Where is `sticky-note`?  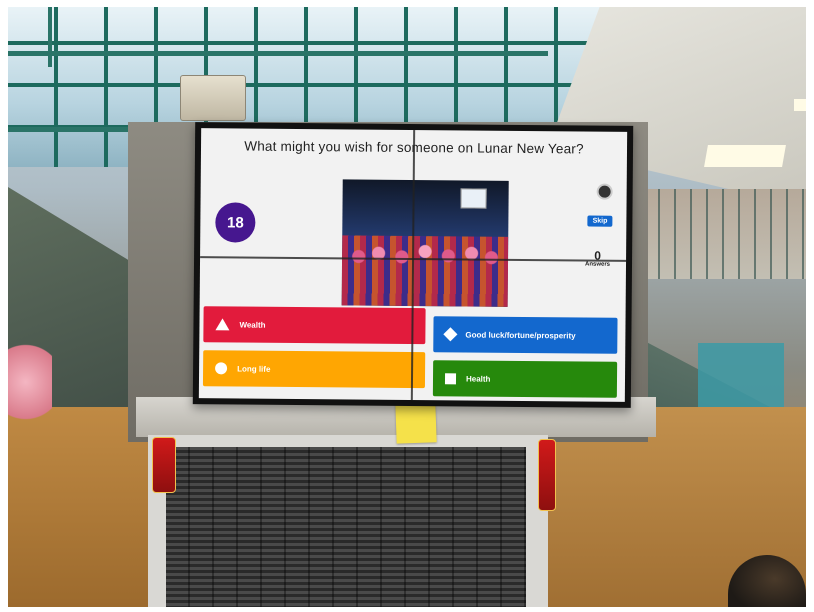
sticky-note is located at coordinates (416, 423).